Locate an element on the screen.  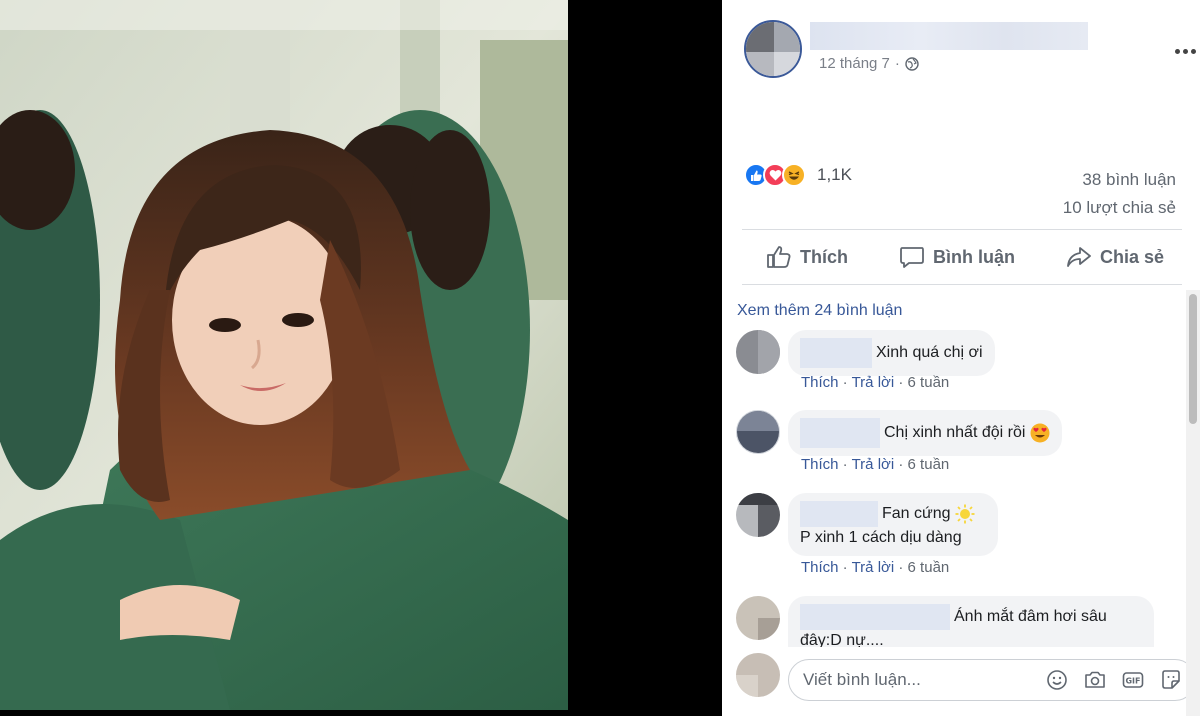
see-more-comments-link: Xem thêm 24 bình luận is located at coordinates (819, 311).